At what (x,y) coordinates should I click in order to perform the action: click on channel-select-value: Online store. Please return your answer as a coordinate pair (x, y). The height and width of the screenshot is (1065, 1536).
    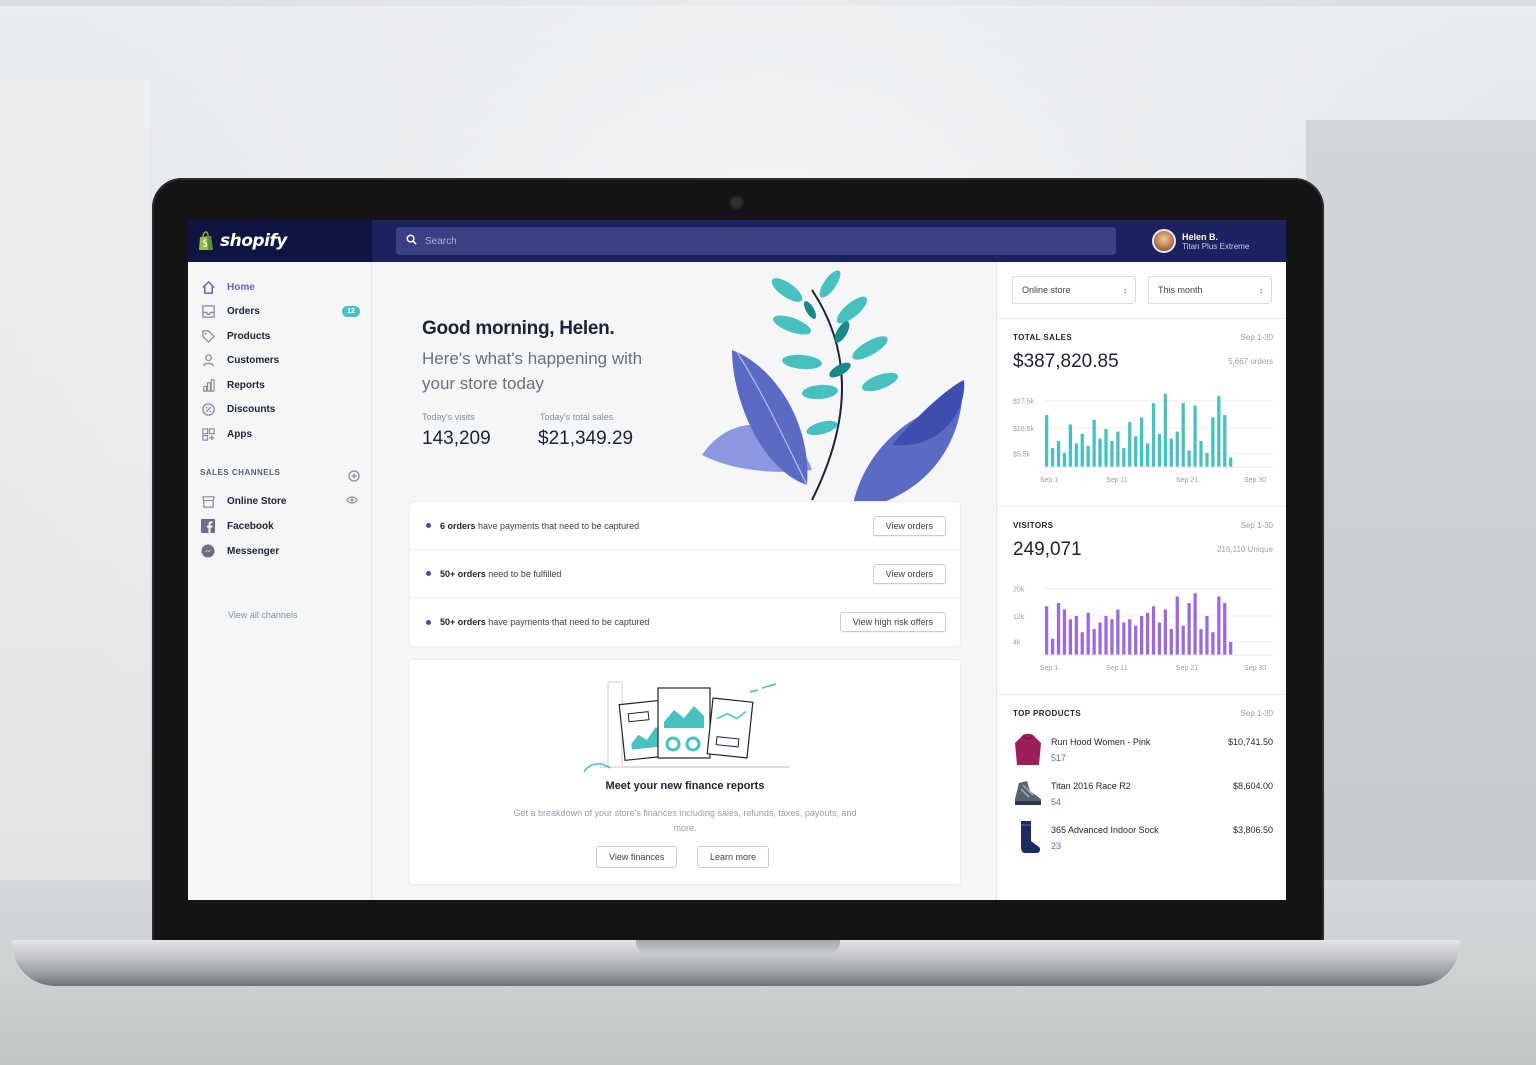
    Looking at the image, I should click on (1046, 290).